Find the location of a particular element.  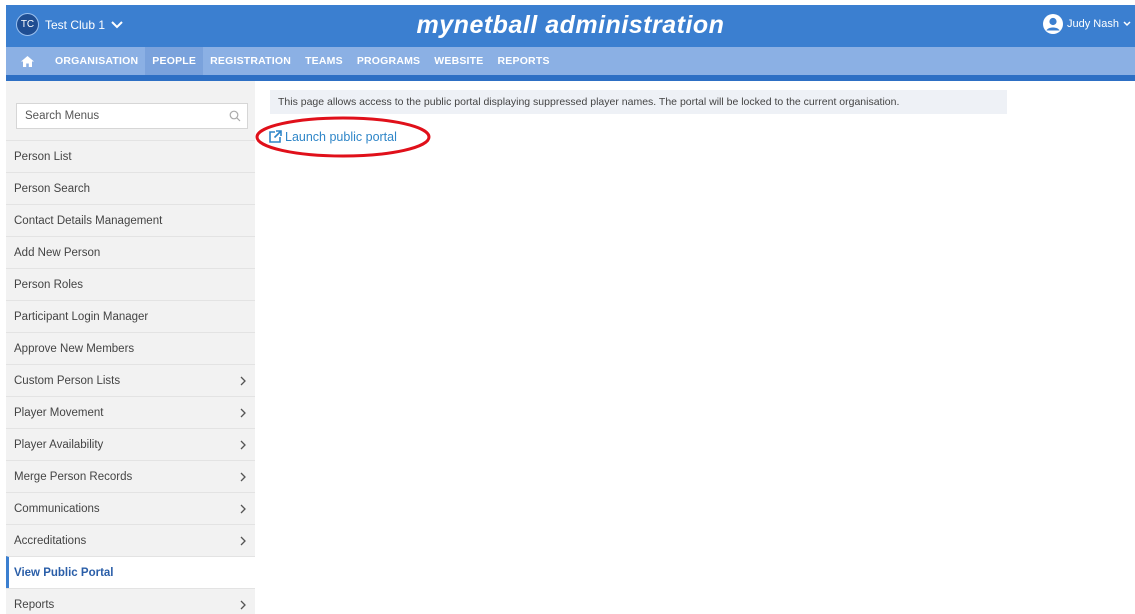

search-box is located at coordinates (132, 116).